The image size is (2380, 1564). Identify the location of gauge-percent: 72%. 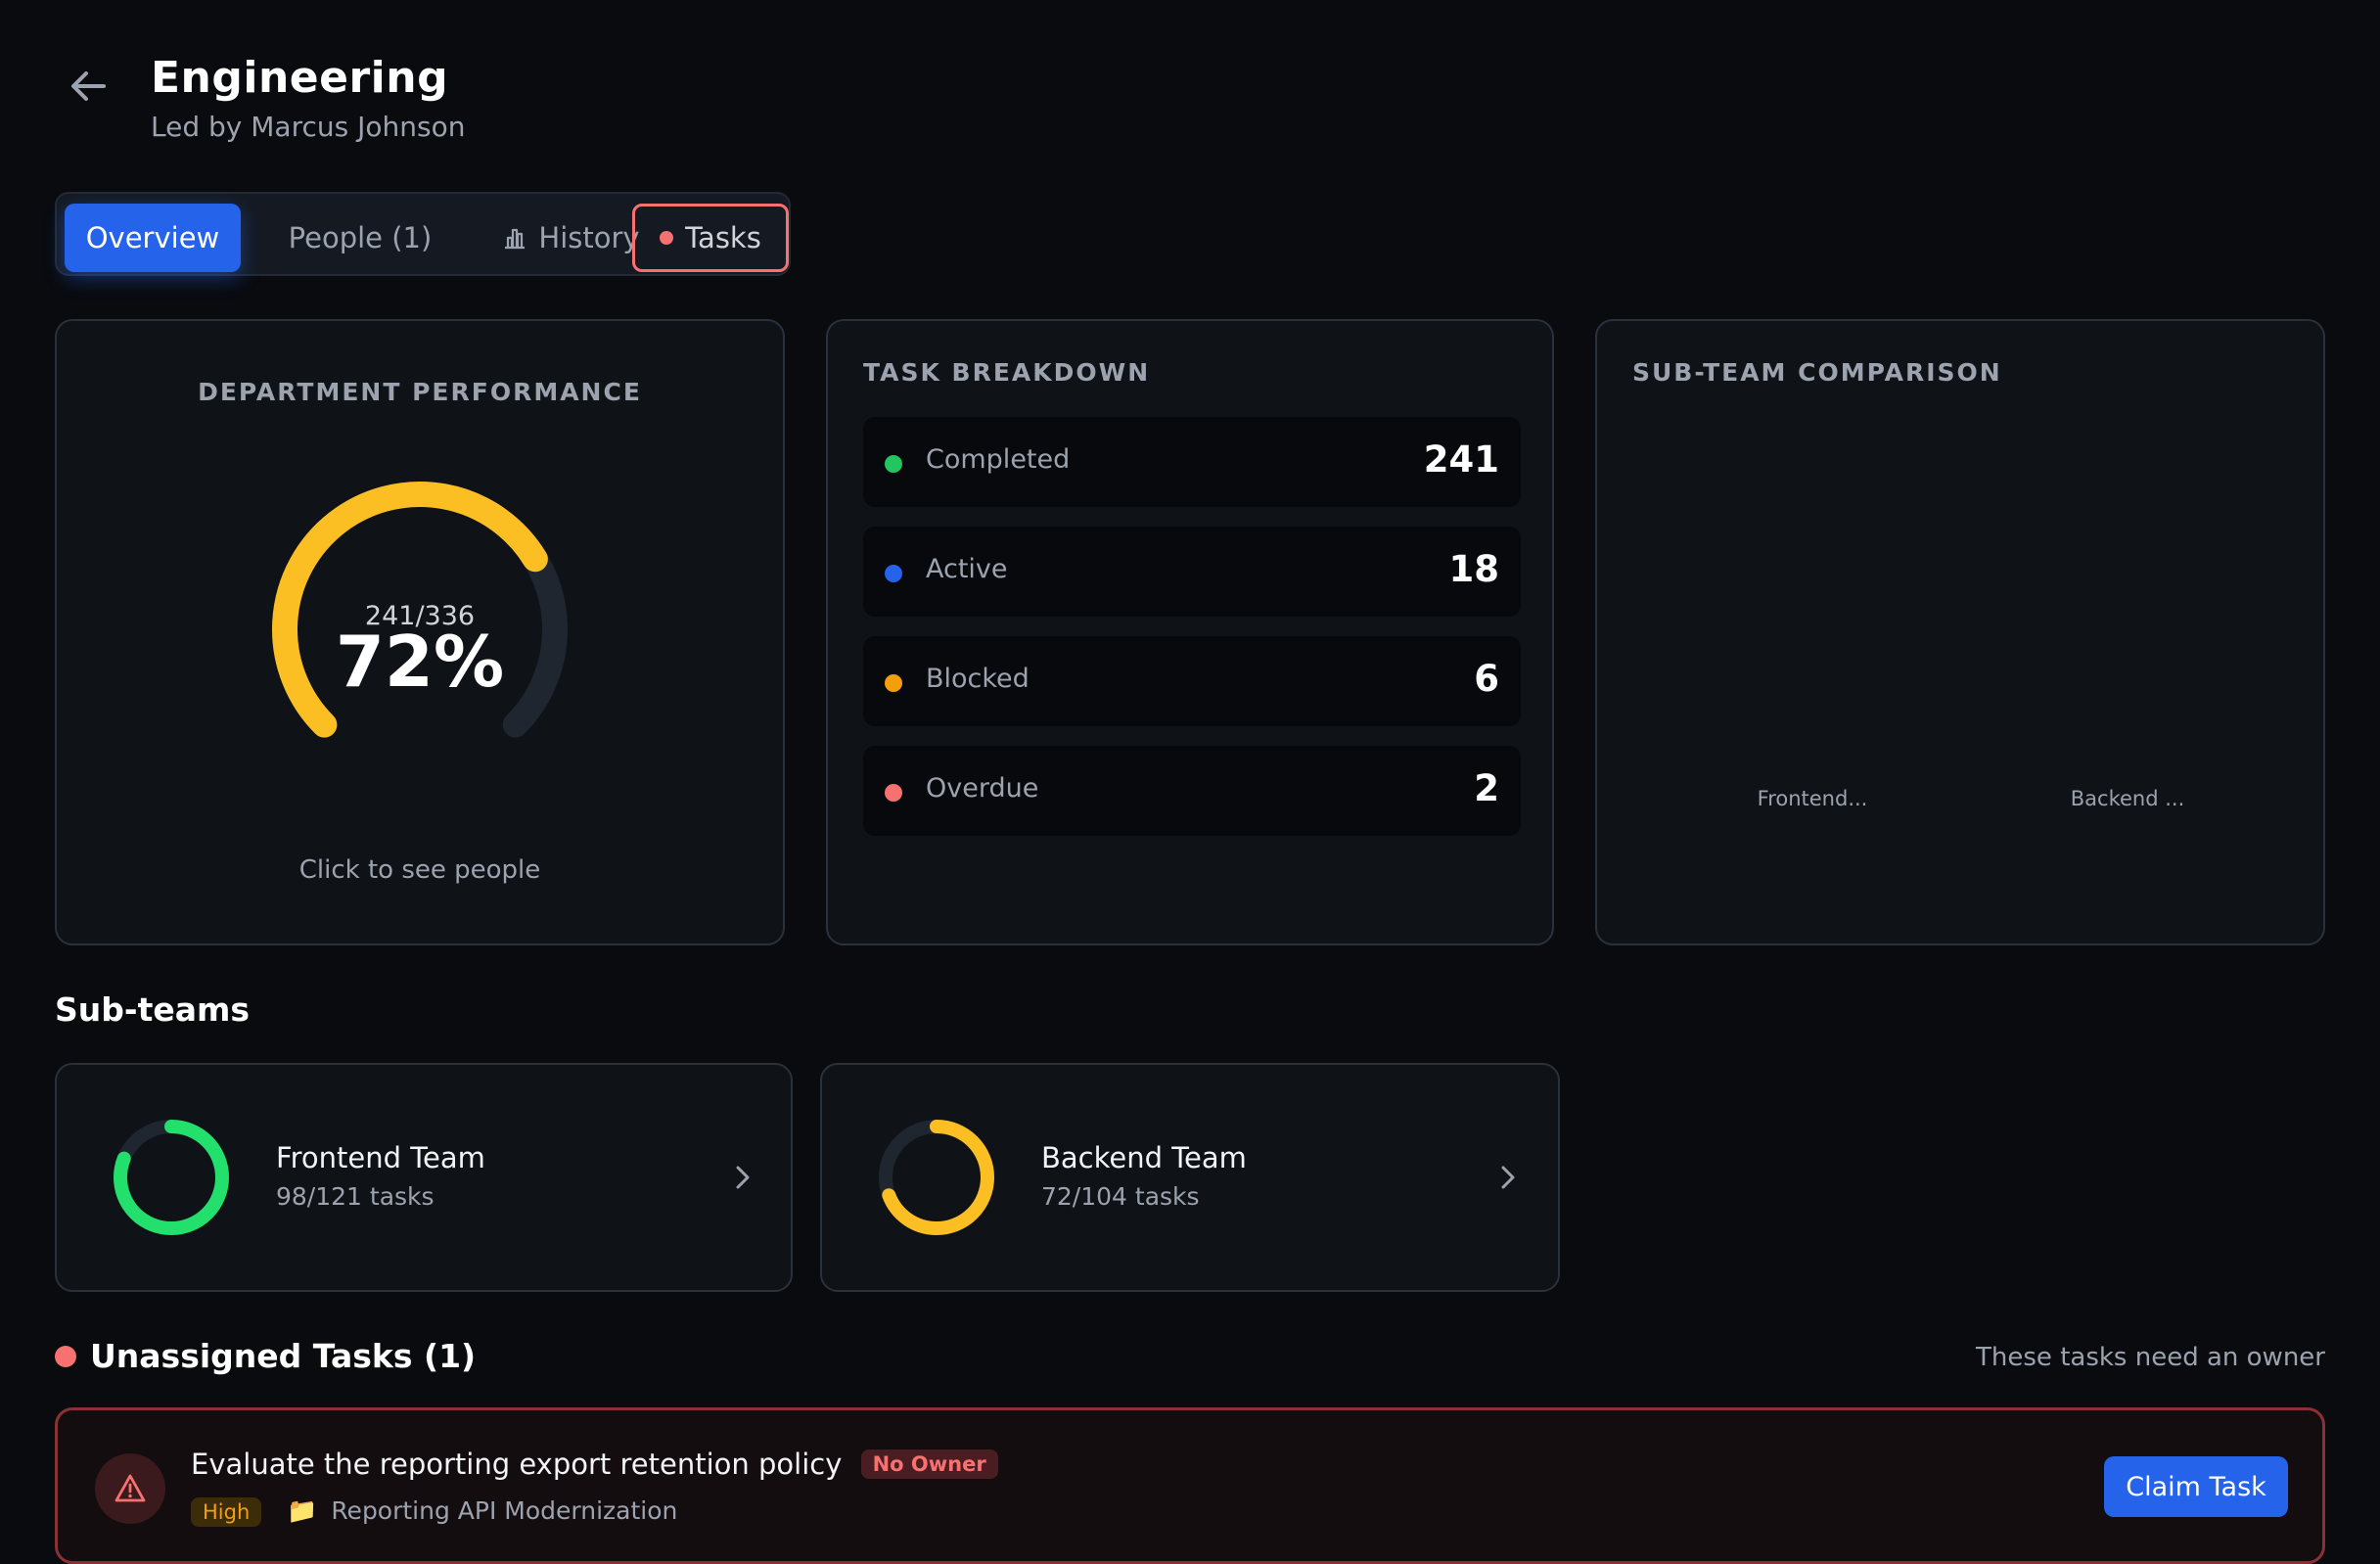
(420, 662).